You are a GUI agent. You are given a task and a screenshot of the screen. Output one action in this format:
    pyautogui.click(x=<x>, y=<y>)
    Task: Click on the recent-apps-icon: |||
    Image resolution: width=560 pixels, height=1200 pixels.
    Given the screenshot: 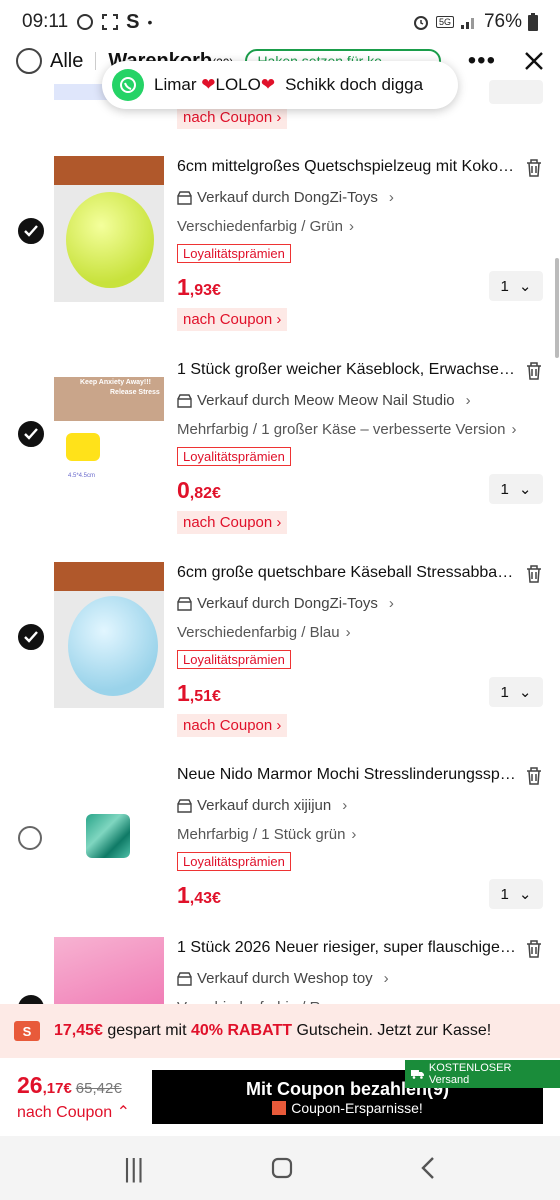 What is the action you would take?
    pyautogui.click(x=134, y=1168)
    